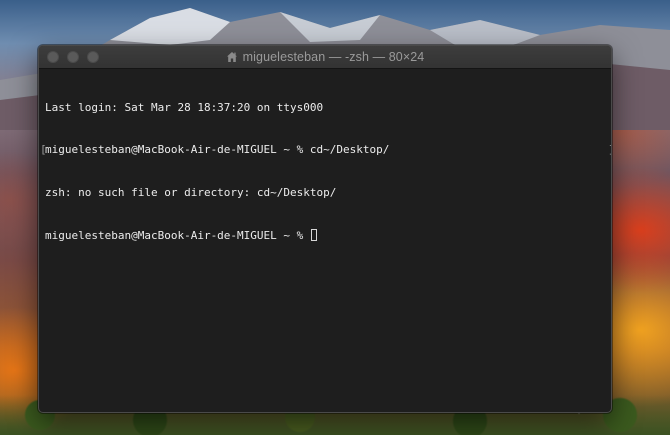 This screenshot has height=435, width=670. I want to click on terminal-prompt-line: miguelesteban@MacBook-Air-de-MIGUEL ~ %, so click(328, 236).